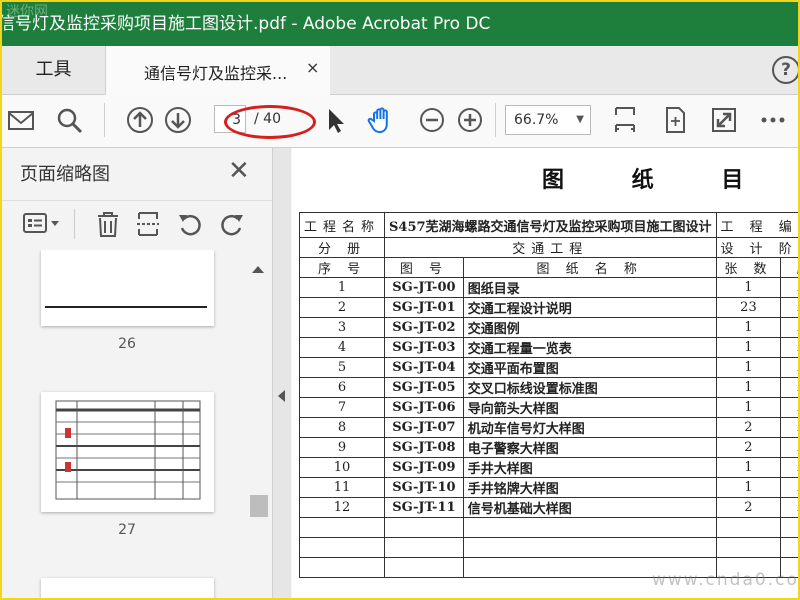  What do you see at coordinates (42, 224) in the screenshot?
I see `thumbnail-options-icon` at bounding box center [42, 224].